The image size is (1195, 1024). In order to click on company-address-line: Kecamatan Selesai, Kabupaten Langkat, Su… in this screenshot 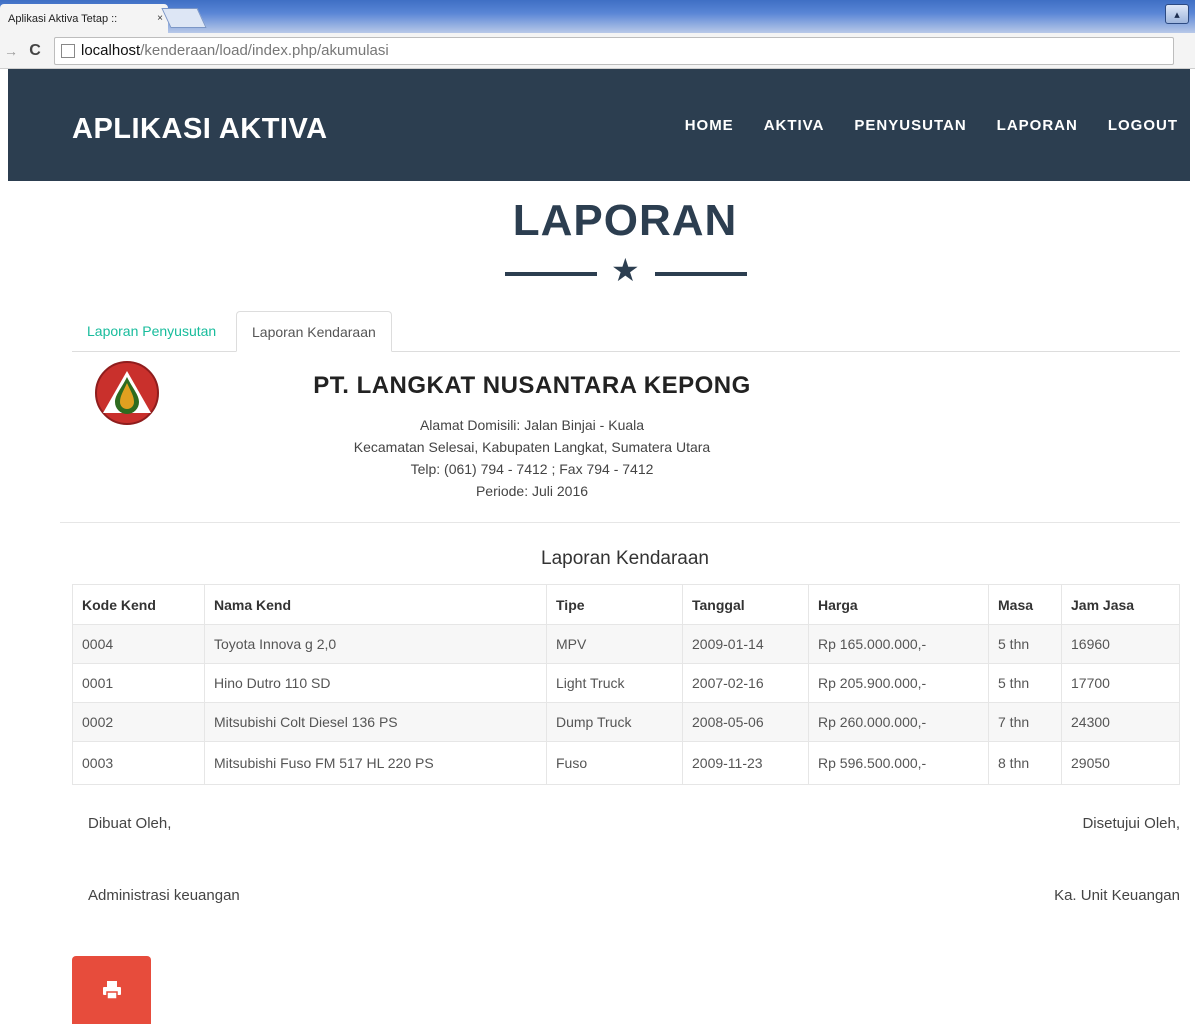, I will do `click(532, 447)`.